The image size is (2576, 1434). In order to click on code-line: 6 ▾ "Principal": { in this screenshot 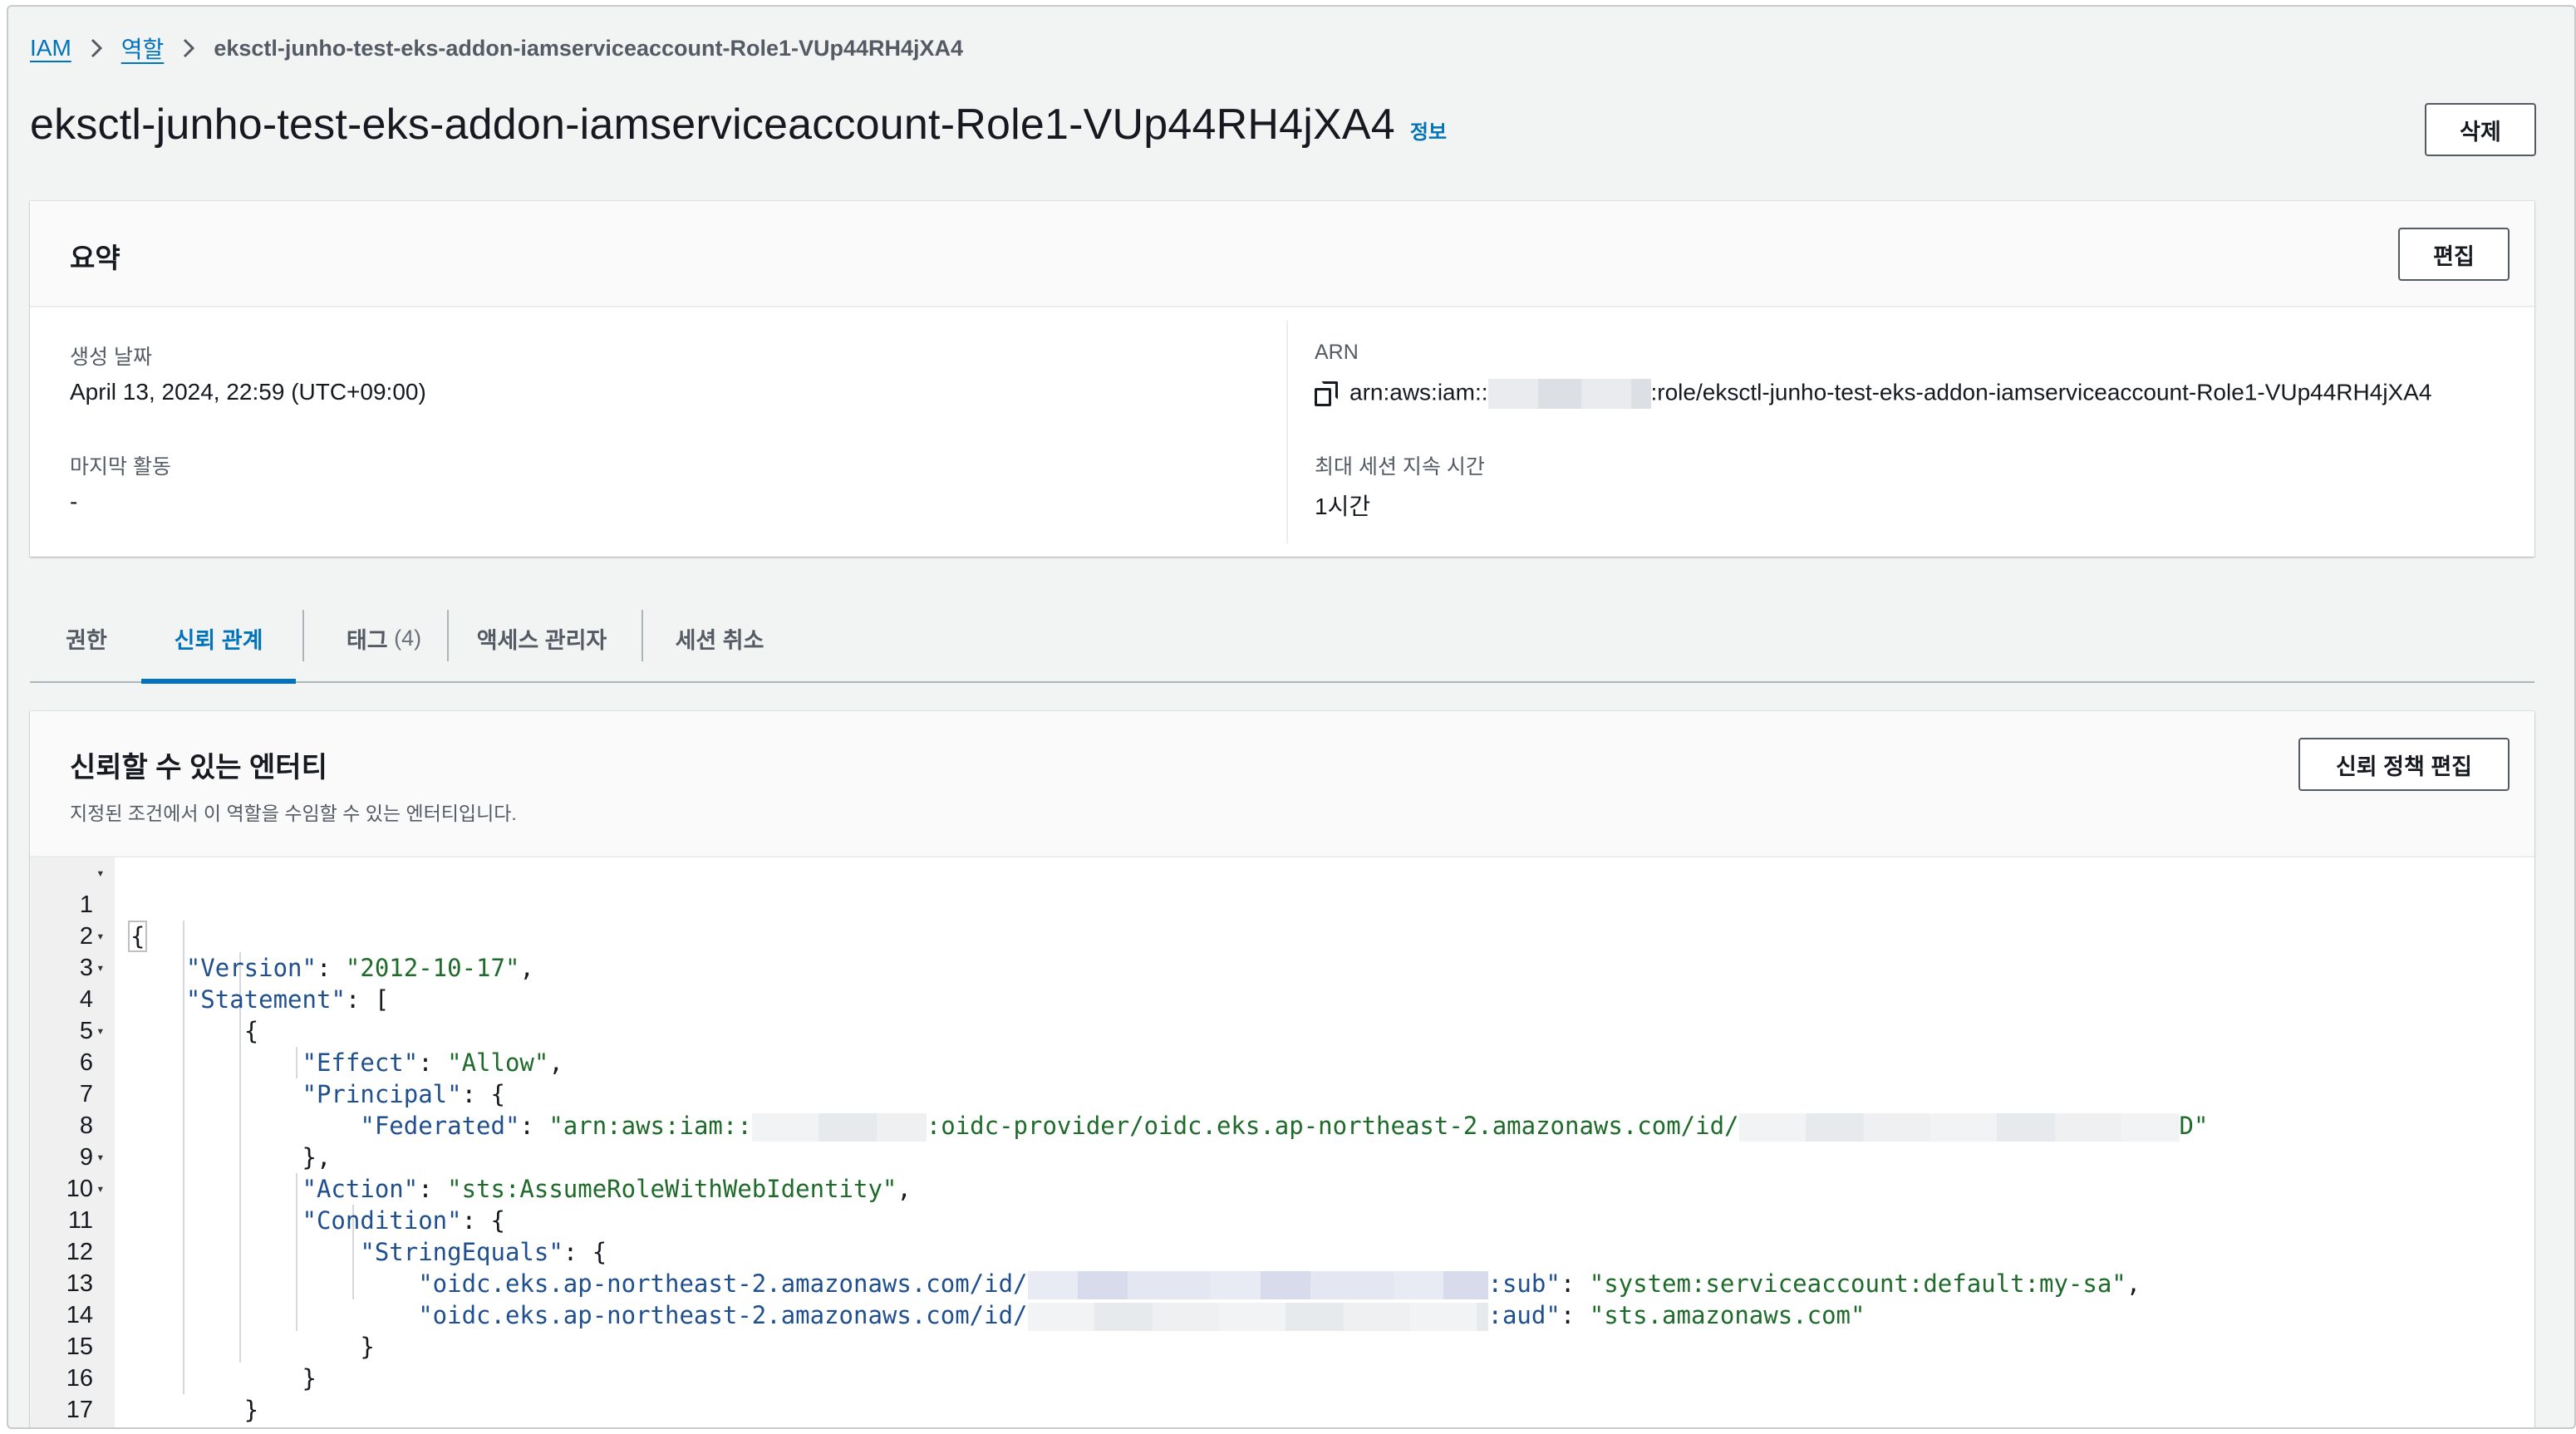, I will do `click(1282, 1061)`.